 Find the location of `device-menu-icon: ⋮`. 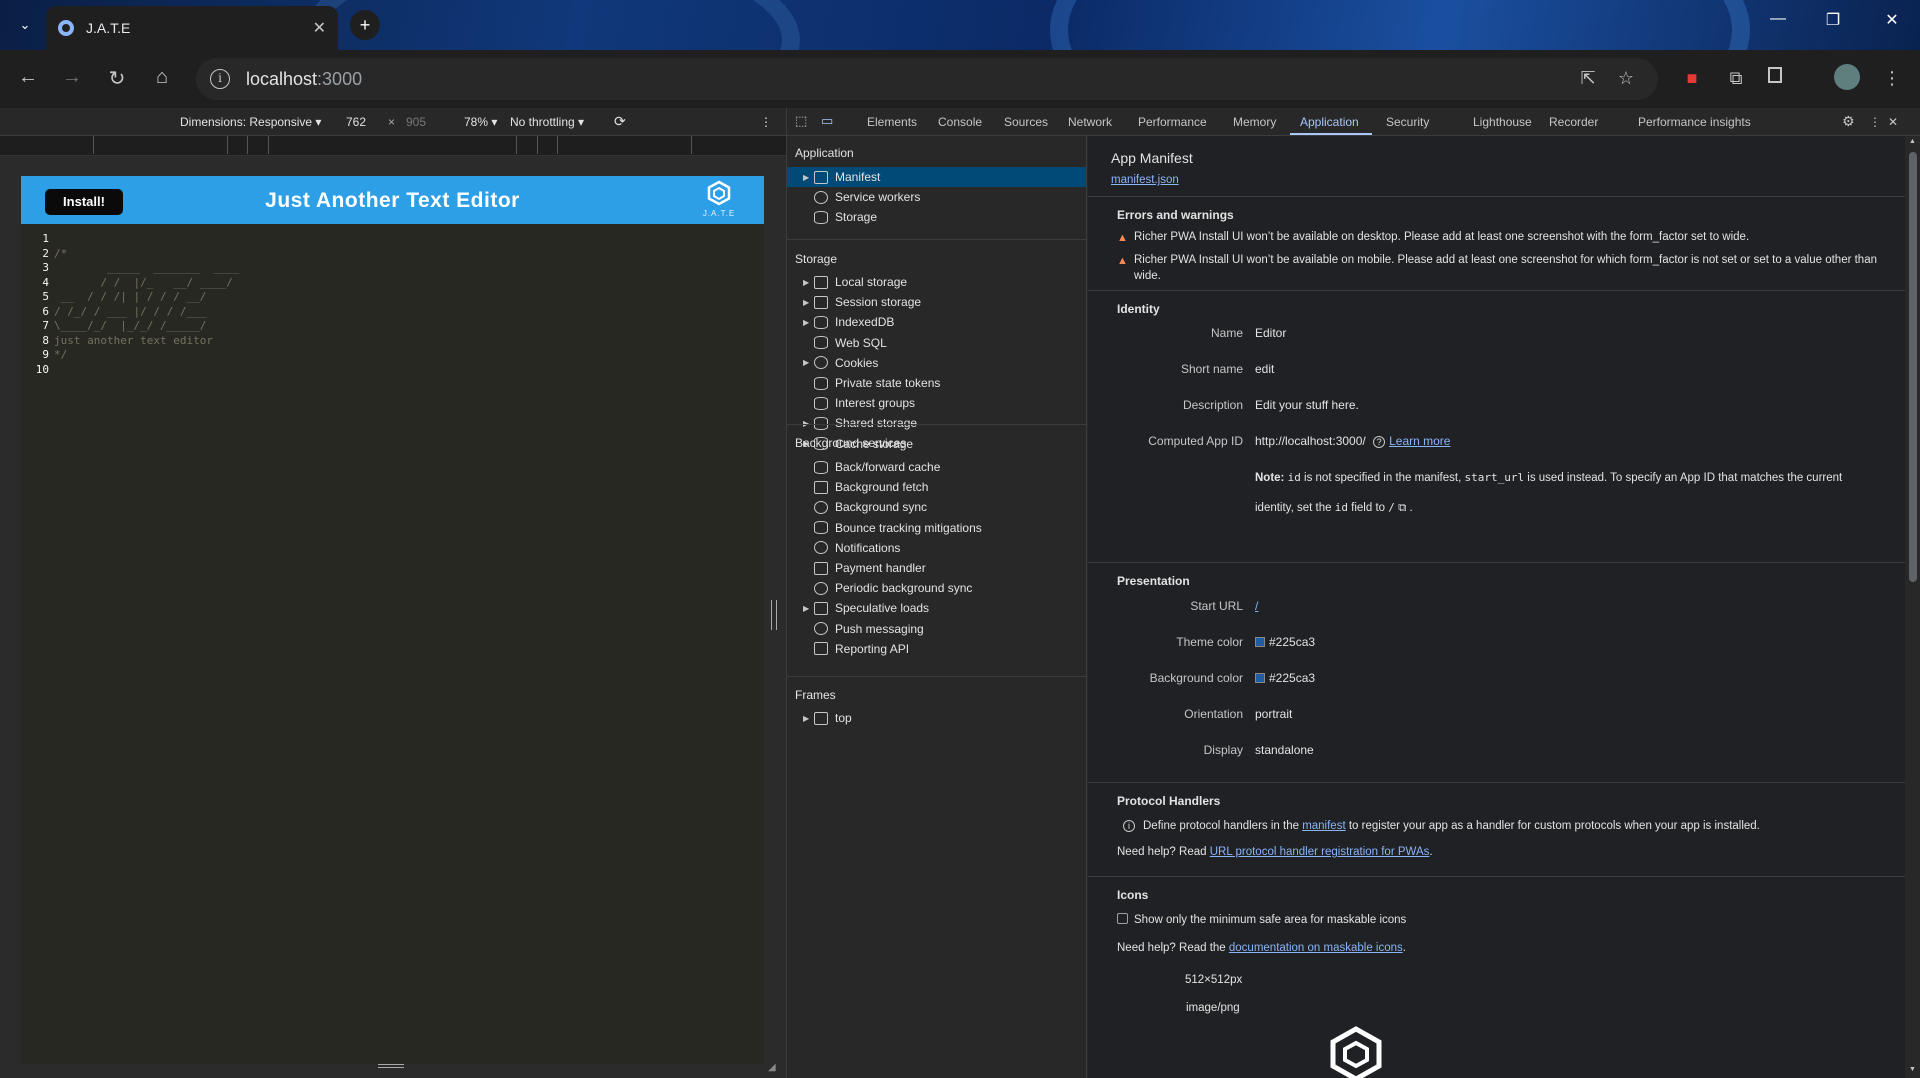

device-menu-icon: ⋮ is located at coordinates (766, 122).